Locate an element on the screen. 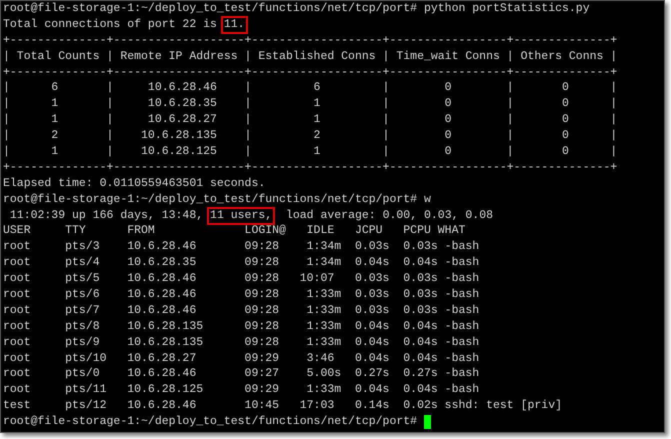  terminal-line: | 1 | 10.6.28.125 | 1 | 0 | 0 | is located at coordinates (310, 152).